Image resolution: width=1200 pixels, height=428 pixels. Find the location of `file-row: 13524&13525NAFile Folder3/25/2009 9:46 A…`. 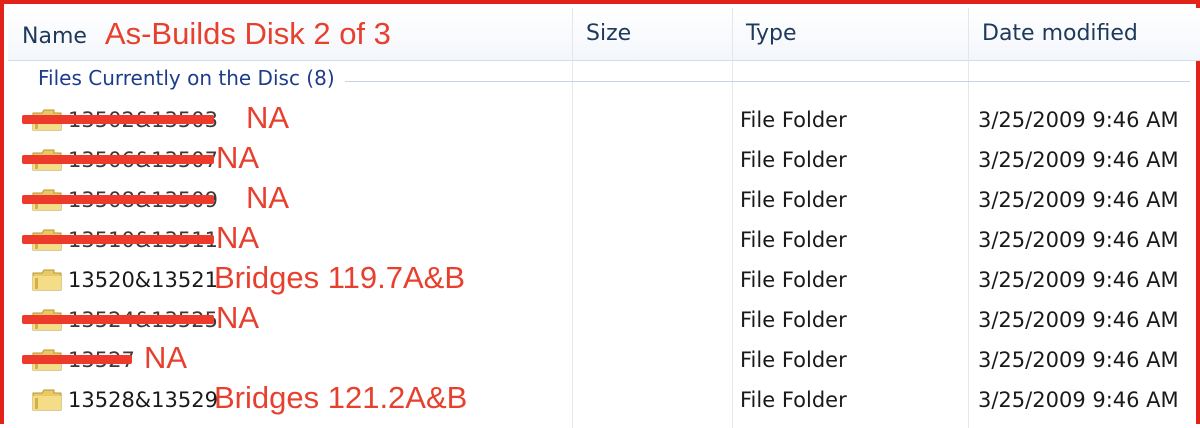

file-row: 13524&13525NAFile Folder3/25/2009 9:46 A… is located at coordinates (604, 320).